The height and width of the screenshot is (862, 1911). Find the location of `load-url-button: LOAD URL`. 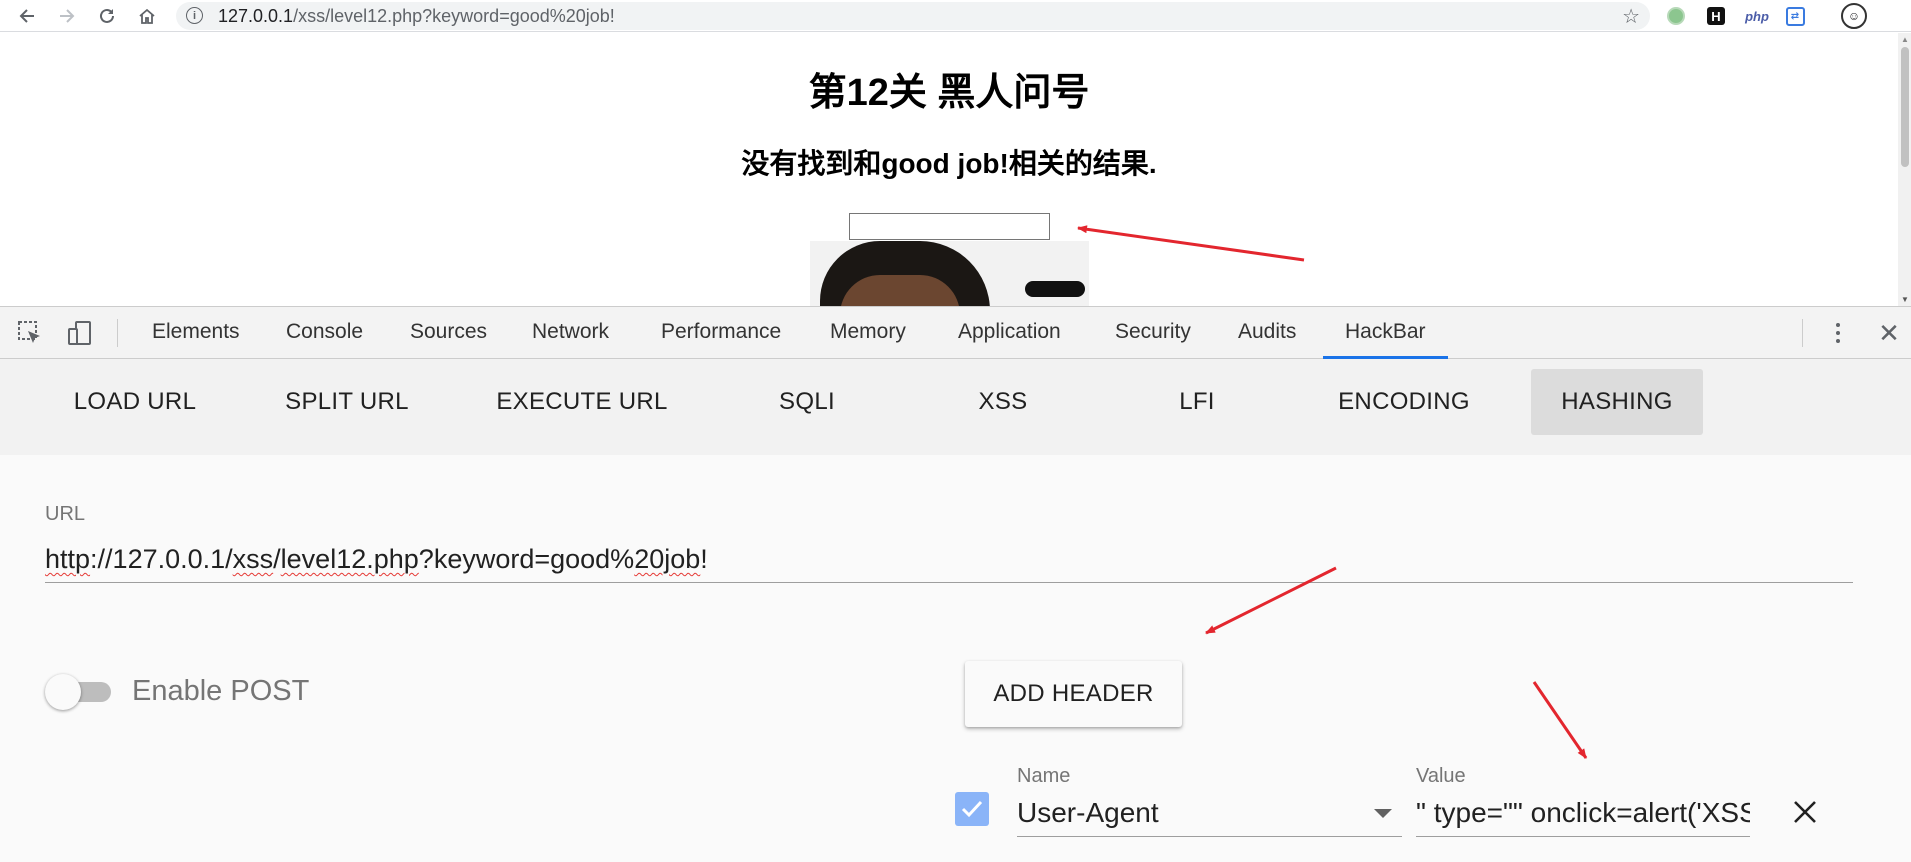

load-url-button: LOAD URL is located at coordinates (135, 402).